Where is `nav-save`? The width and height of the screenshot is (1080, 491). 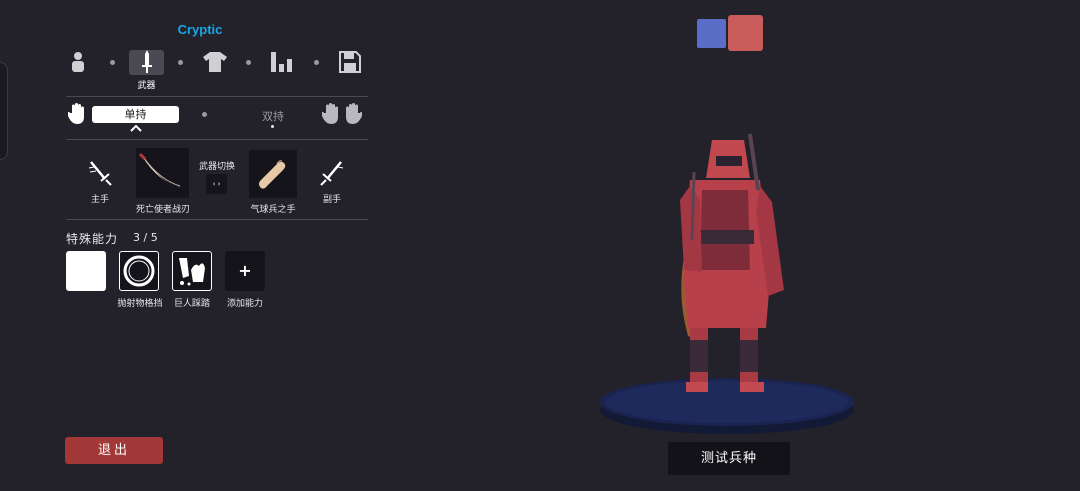 nav-save is located at coordinates (350, 62).